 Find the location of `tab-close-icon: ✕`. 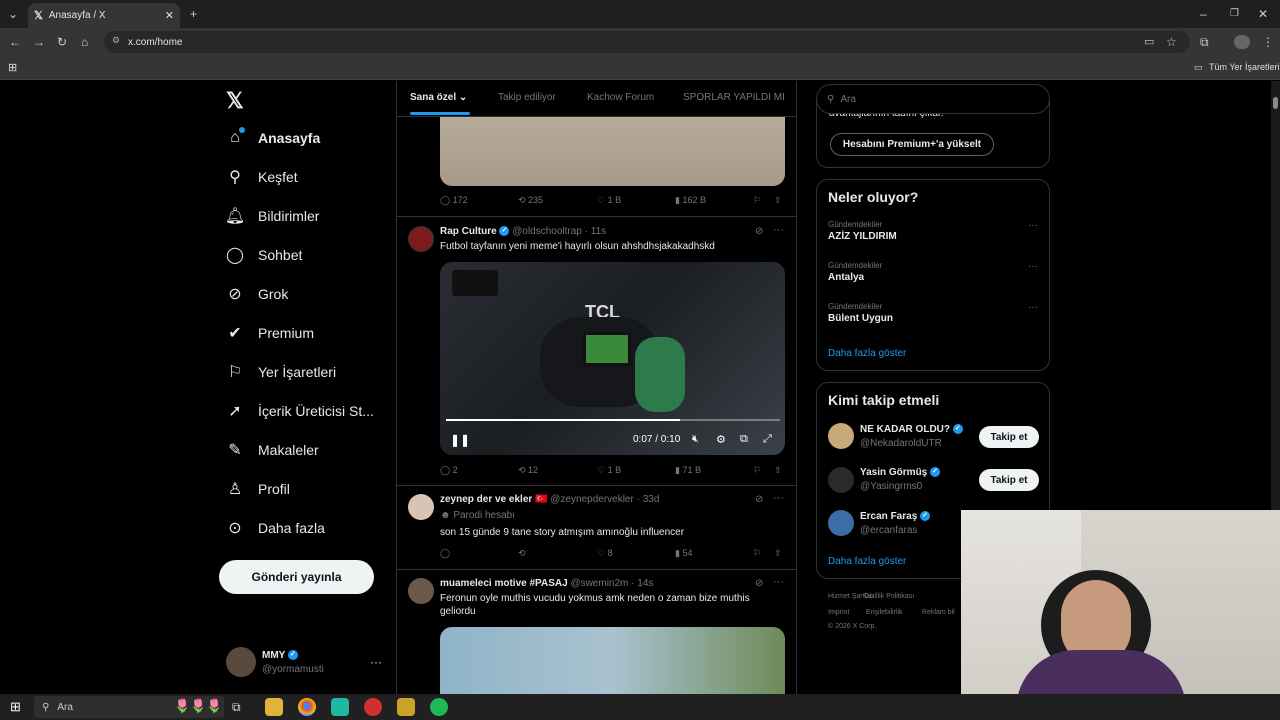

tab-close-icon: ✕ is located at coordinates (169, 15).